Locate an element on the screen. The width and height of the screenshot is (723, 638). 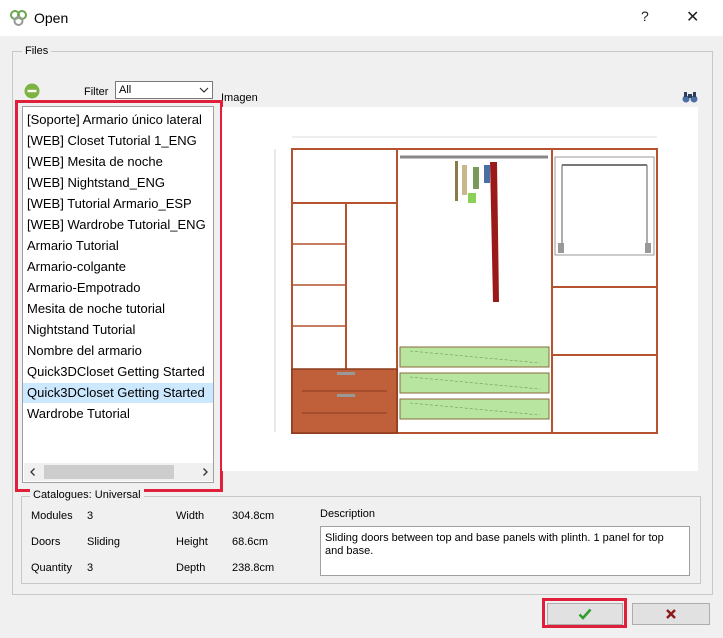
filter-label: Filter is located at coordinates (96, 92).